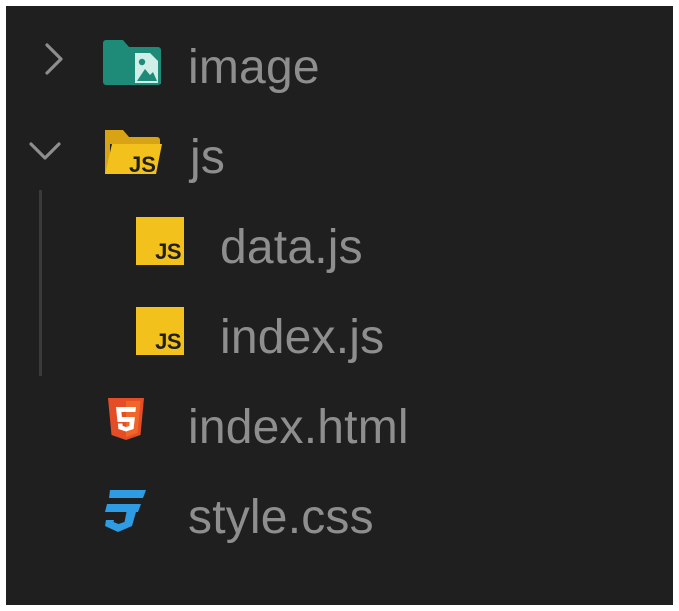 Image resolution: width=679 pixels, height=611 pixels. I want to click on chevron-right-icon, so click(53, 59).